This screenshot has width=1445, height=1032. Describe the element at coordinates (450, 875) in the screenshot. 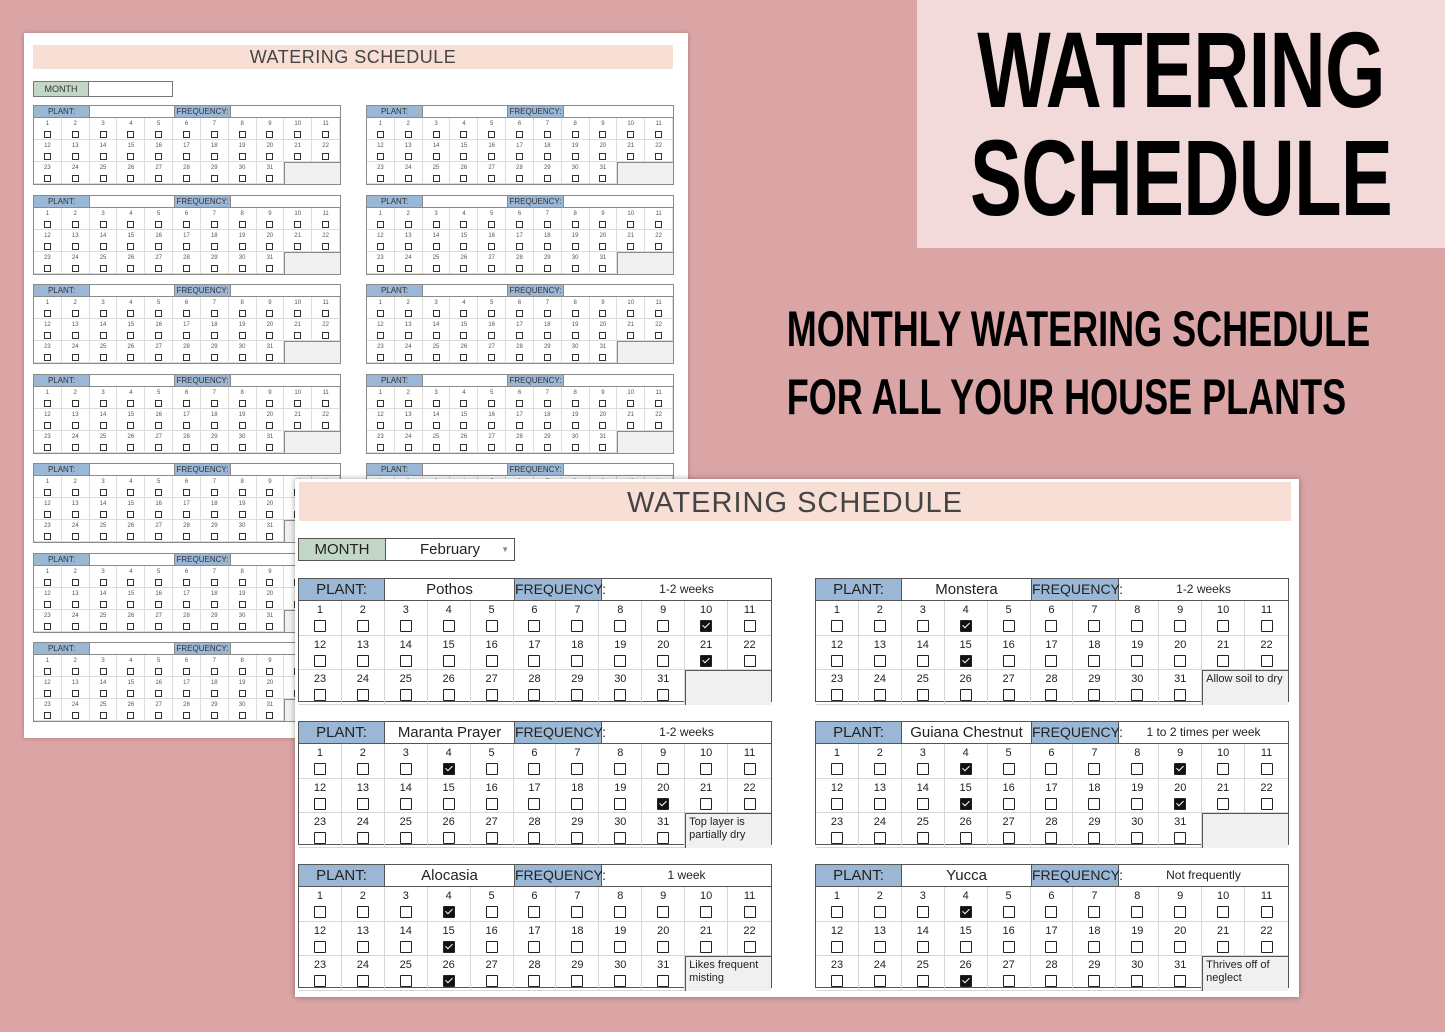

I see `plant-name-field: Alocasia` at that location.